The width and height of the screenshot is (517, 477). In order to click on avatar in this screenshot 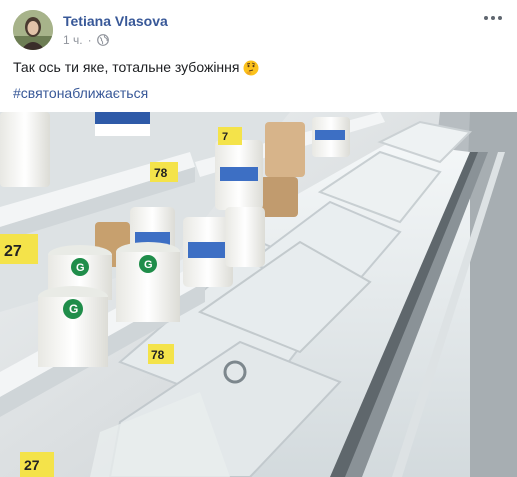, I will do `click(33, 30)`.